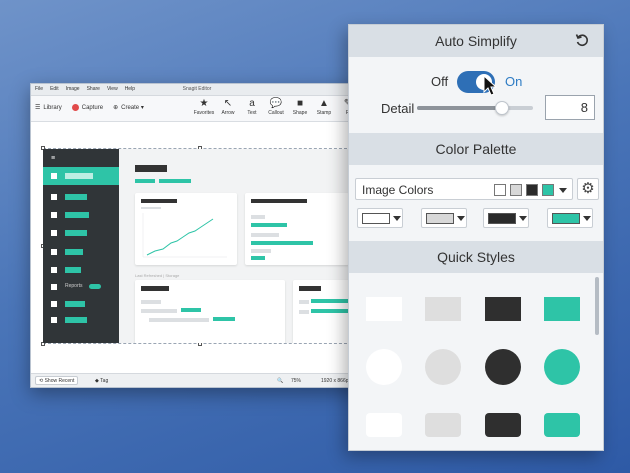 The height and width of the screenshot is (473, 630). I want to click on scrollbar-thumb, so click(597, 306).